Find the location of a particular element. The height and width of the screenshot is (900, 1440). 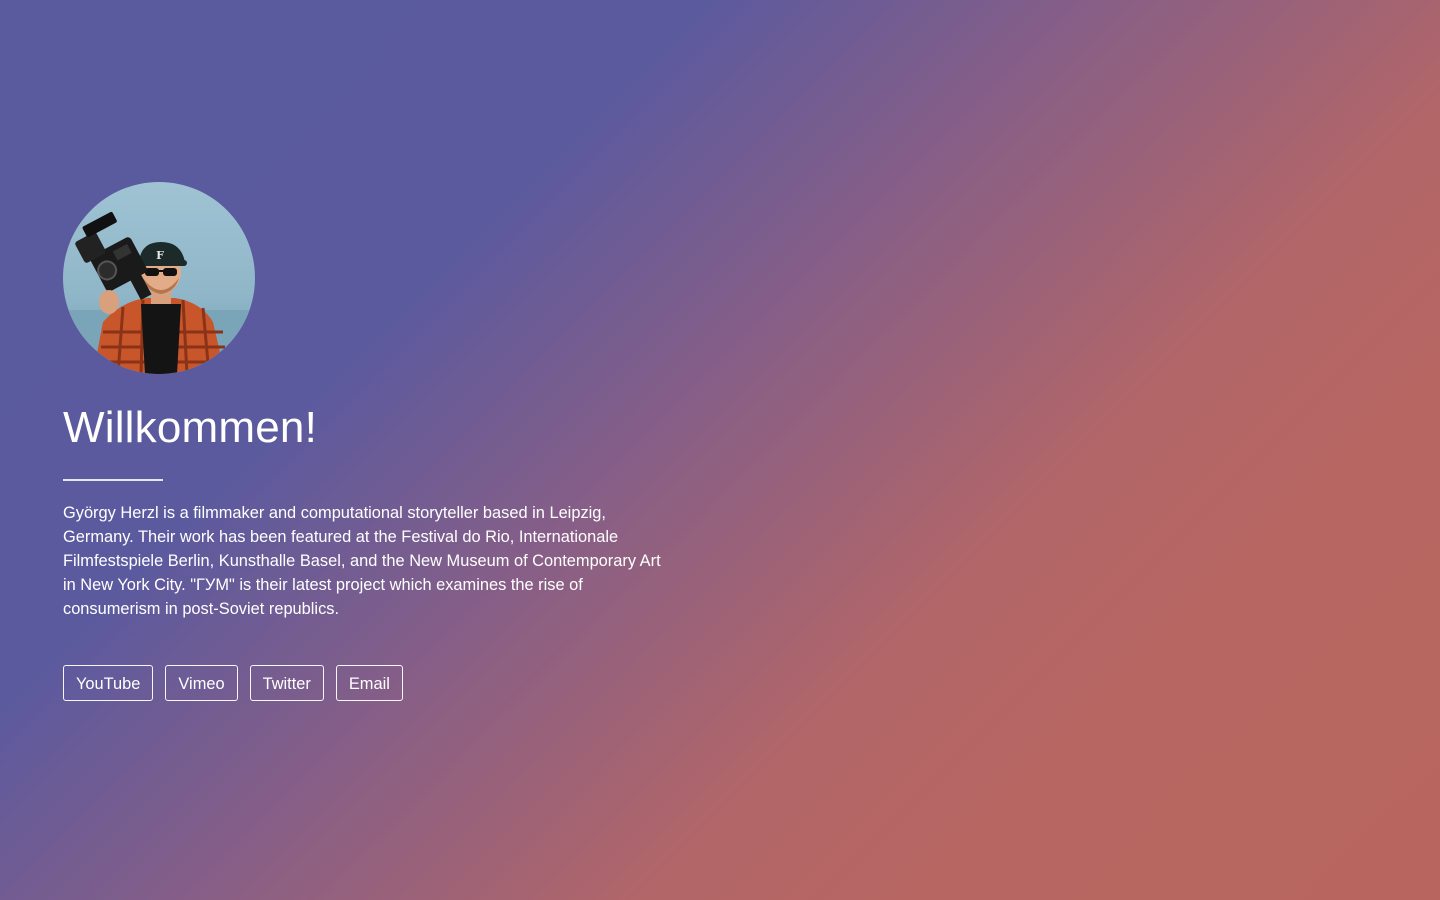

avatar-photo: F is located at coordinates (159, 278).